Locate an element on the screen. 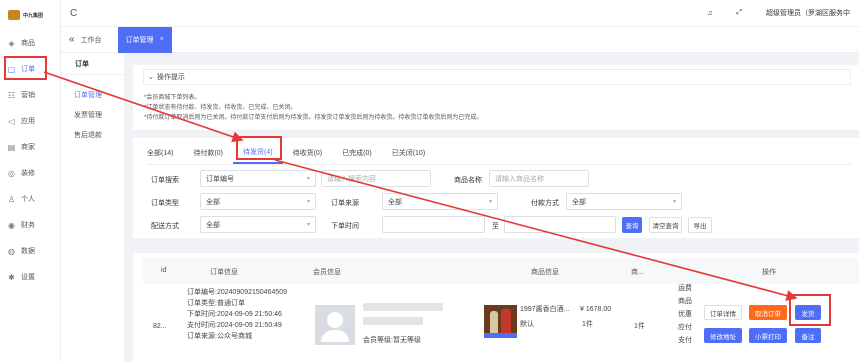 The width and height of the screenshot is (859, 362). logo-icon is located at coordinates (14, 15).